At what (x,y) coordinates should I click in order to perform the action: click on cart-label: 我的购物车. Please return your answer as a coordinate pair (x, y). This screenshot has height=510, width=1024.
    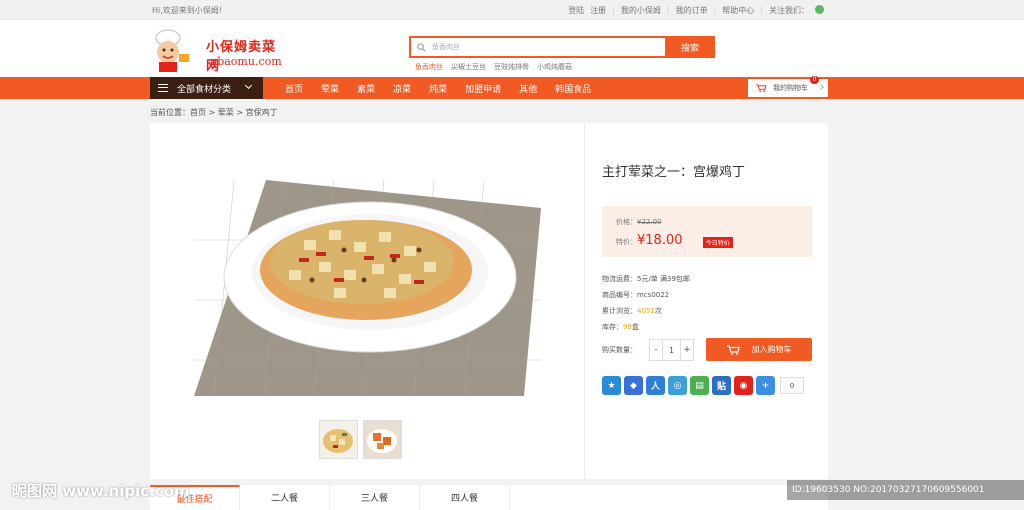
    Looking at the image, I should click on (790, 88).